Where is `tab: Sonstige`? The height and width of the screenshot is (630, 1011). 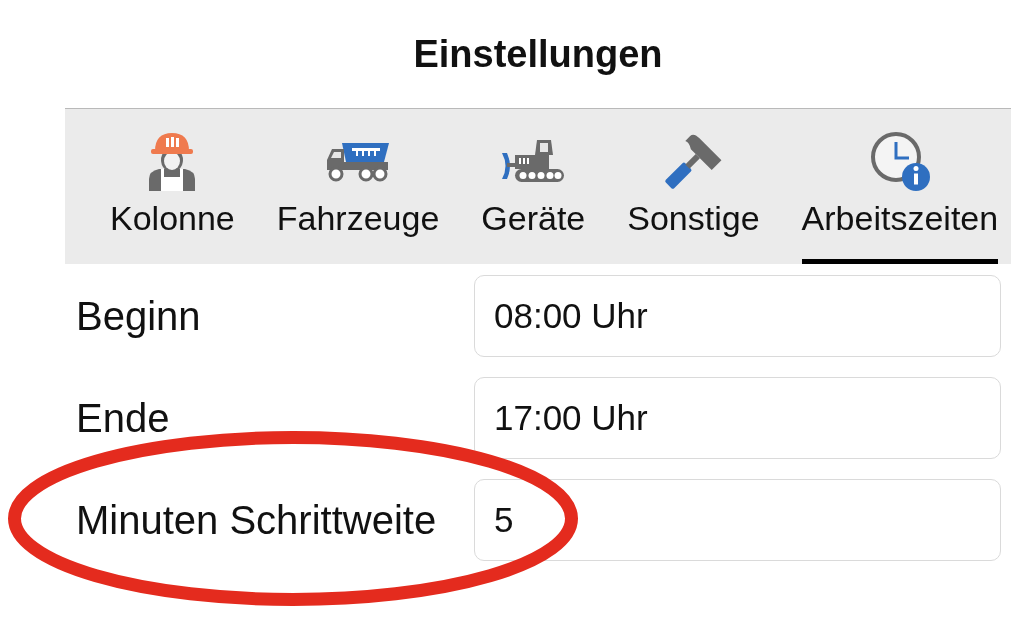
tab: Sonstige is located at coordinates (693, 197).